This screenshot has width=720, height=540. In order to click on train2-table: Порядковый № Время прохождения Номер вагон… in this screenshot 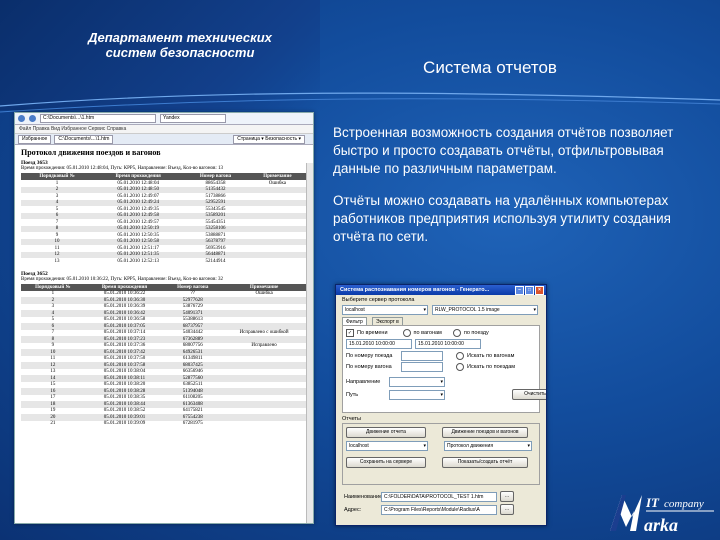, I will do `click(164, 355)`.